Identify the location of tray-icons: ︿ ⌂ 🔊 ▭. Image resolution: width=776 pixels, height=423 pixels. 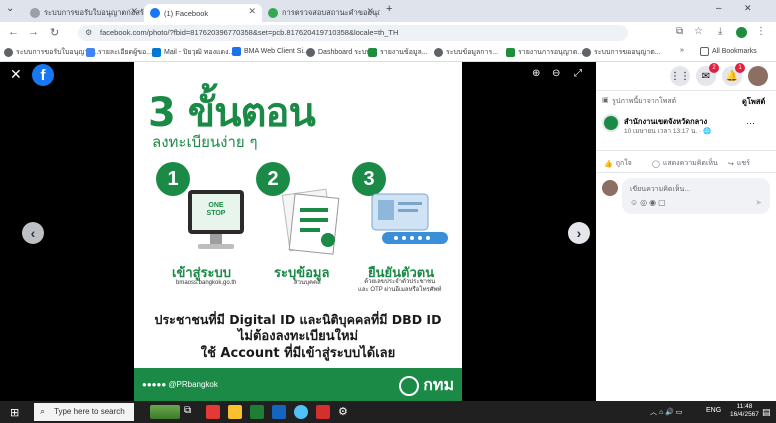
(666, 412).